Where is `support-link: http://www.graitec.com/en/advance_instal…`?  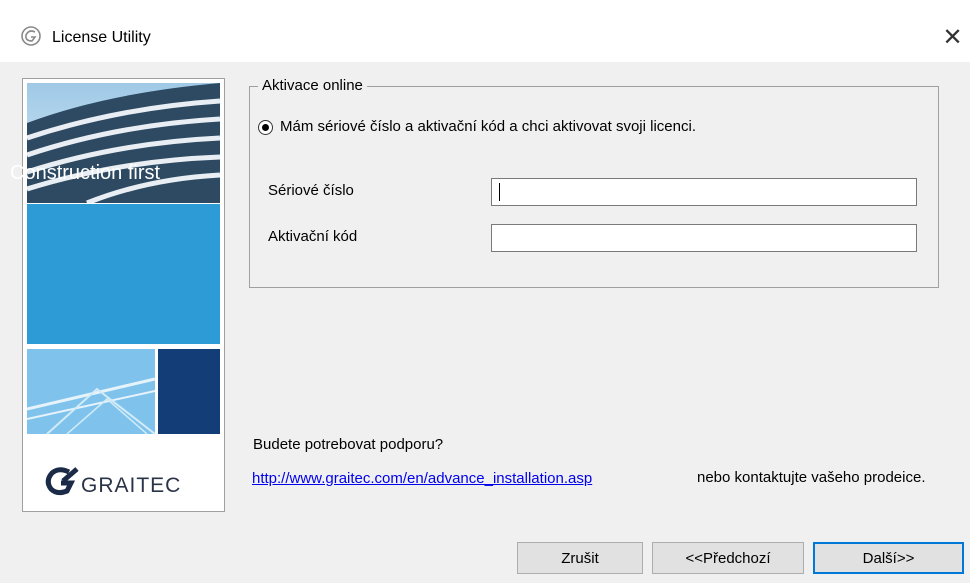
support-link: http://www.graitec.com/en/advance_instal… is located at coordinates (422, 478).